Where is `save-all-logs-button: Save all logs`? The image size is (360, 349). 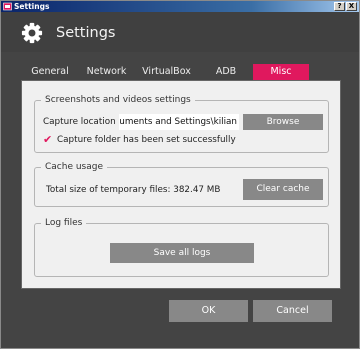 save-all-logs-button: Save all logs is located at coordinates (182, 253).